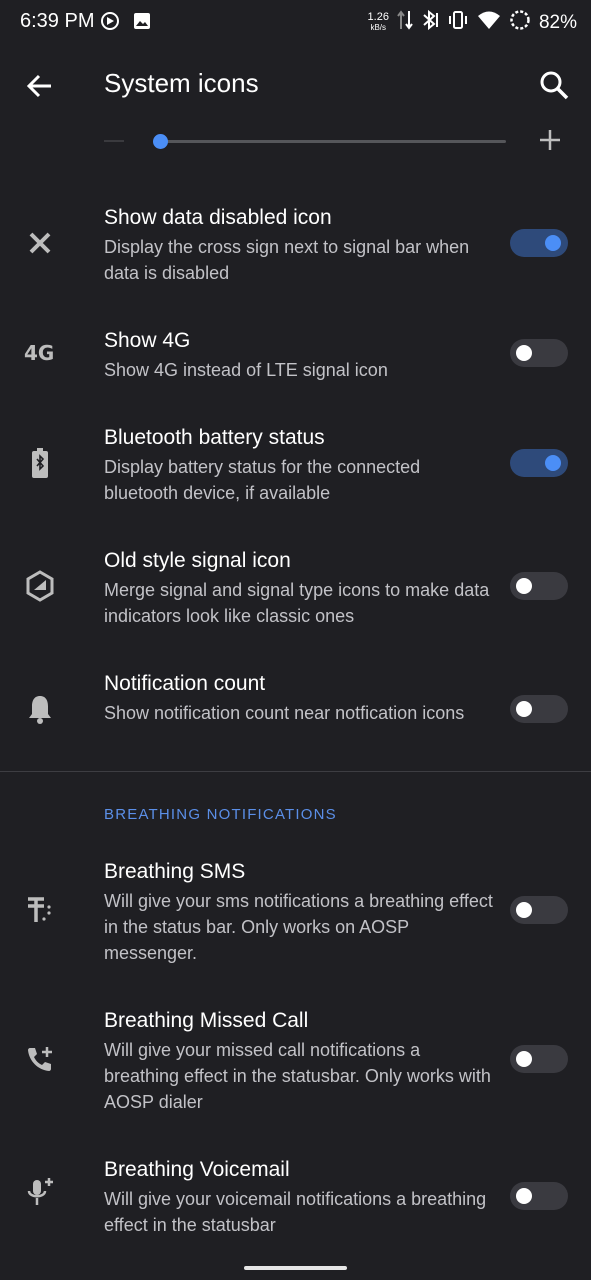 The height and width of the screenshot is (1280, 591). Describe the element at coordinates (472, 22) in the screenshot. I see `status-right-group: 1.26 kB/s 82%` at that location.